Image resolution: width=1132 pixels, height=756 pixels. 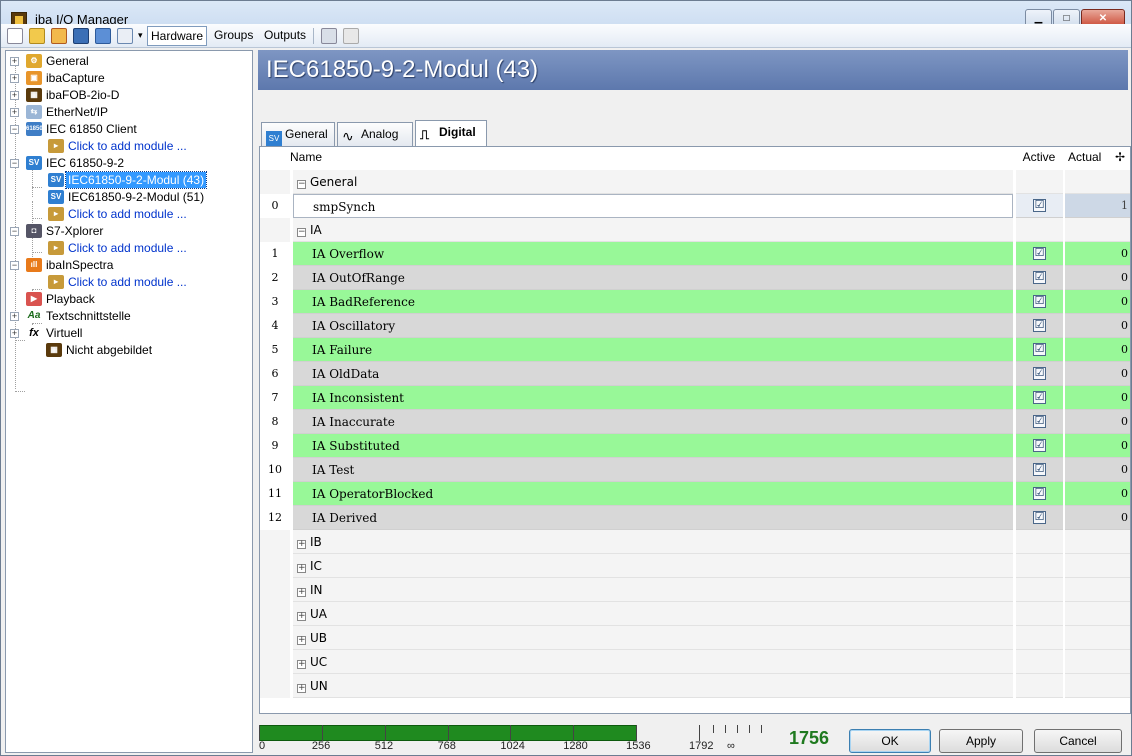 I want to click on signal-name-cell: IA BadReference, so click(x=653, y=302).